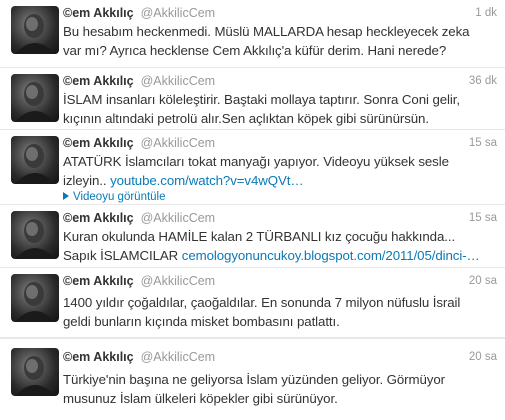 The width and height of the screenshot is (505, 420). What do you see at coordinates (121, 255) in the screenshot?
I see `tweet-text-fragment: Sapık İSLAMCILAR` at bounding box center [121, 255].